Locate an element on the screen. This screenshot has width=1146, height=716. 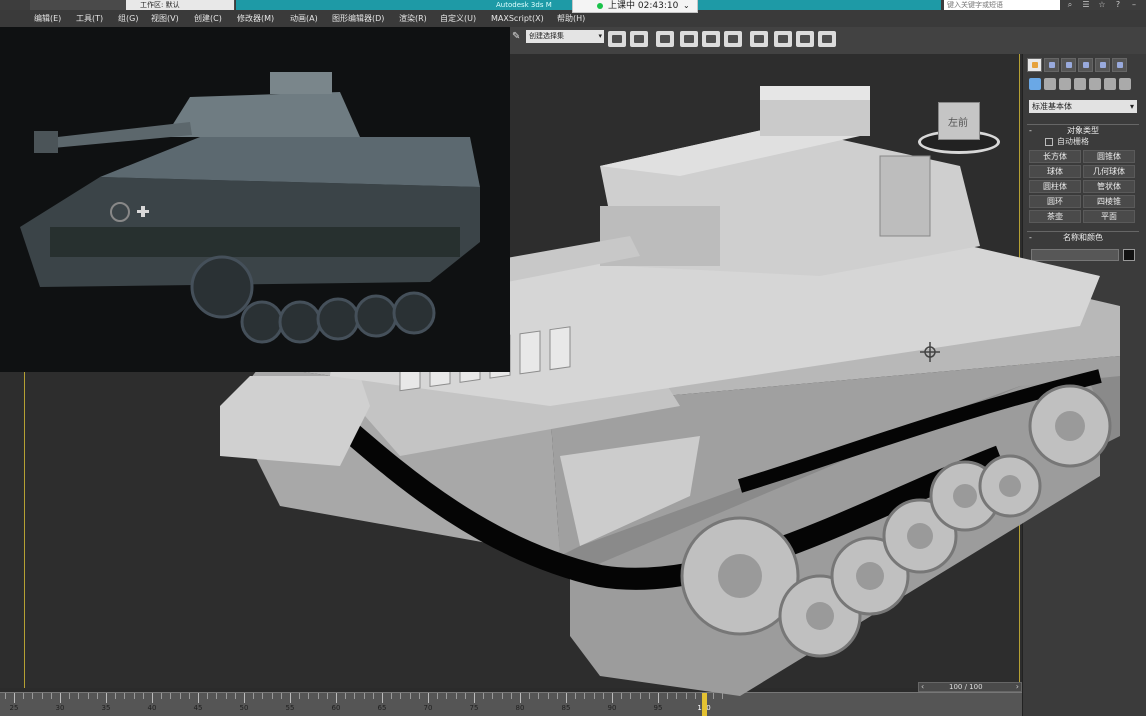
menu-customize: 自定义(U) is located at coordinates (458, 18).